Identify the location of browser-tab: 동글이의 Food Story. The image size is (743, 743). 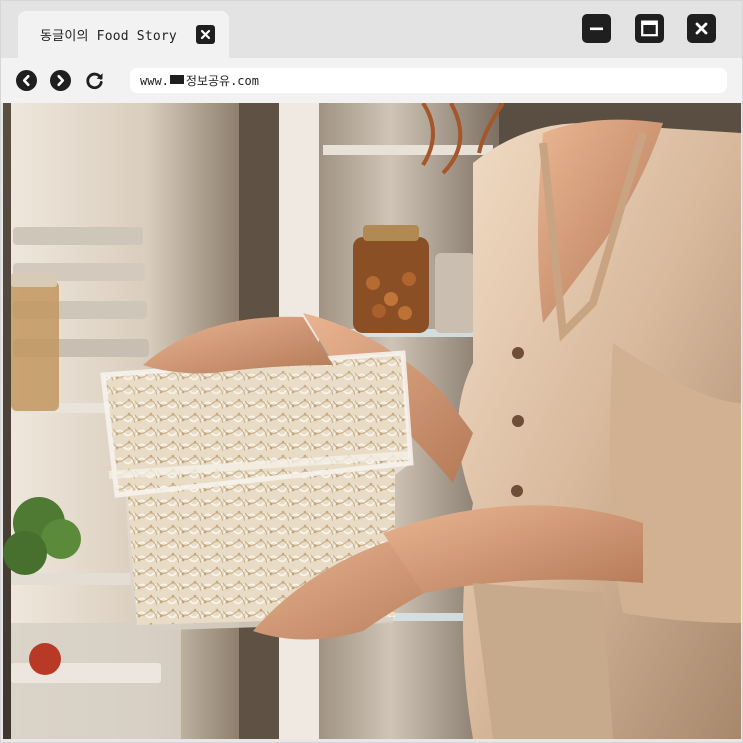
(123, 34).